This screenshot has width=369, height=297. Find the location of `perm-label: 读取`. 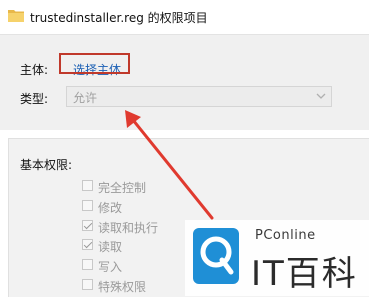

perm-label: 读取 is located at coordinates (110, 247).